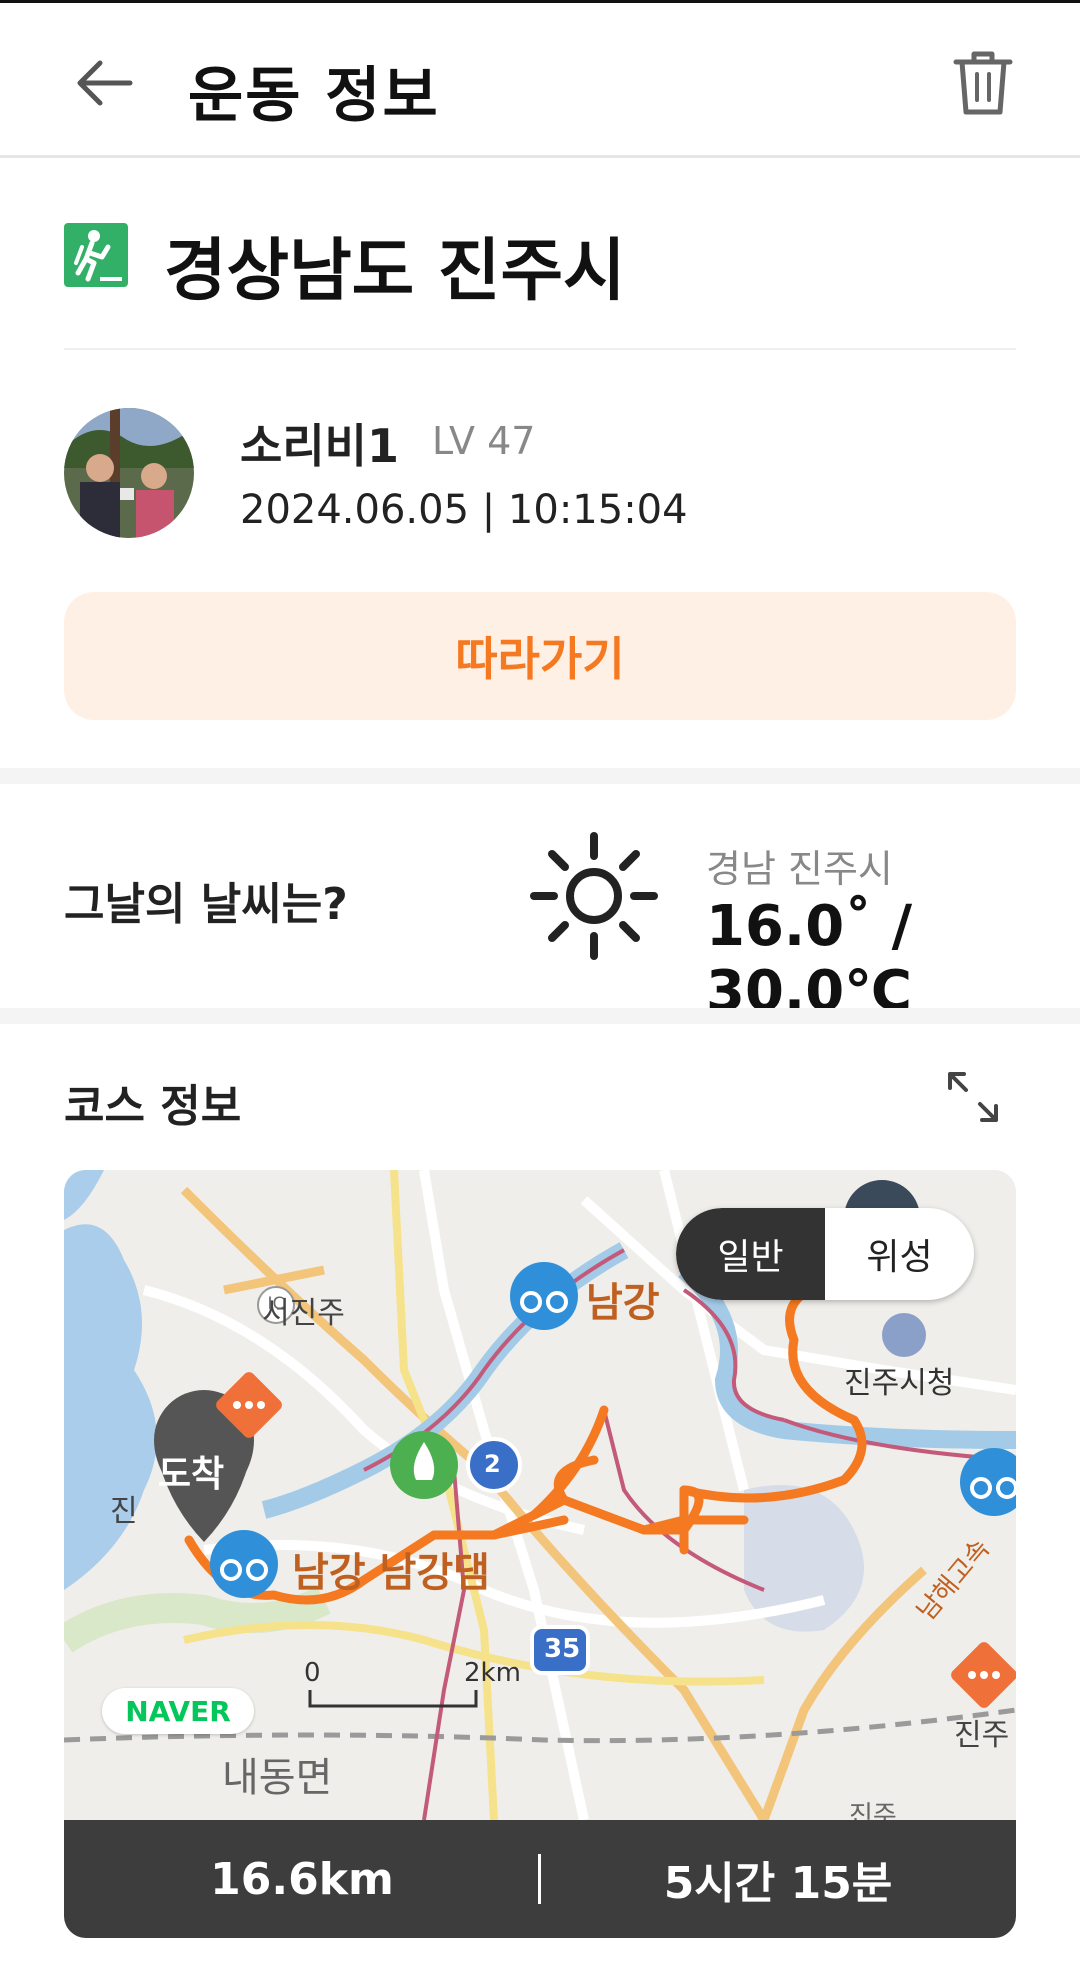 This screenshot has width=1080, height=1984. I want to click on ic-badge: IC, so click(276, 1304).